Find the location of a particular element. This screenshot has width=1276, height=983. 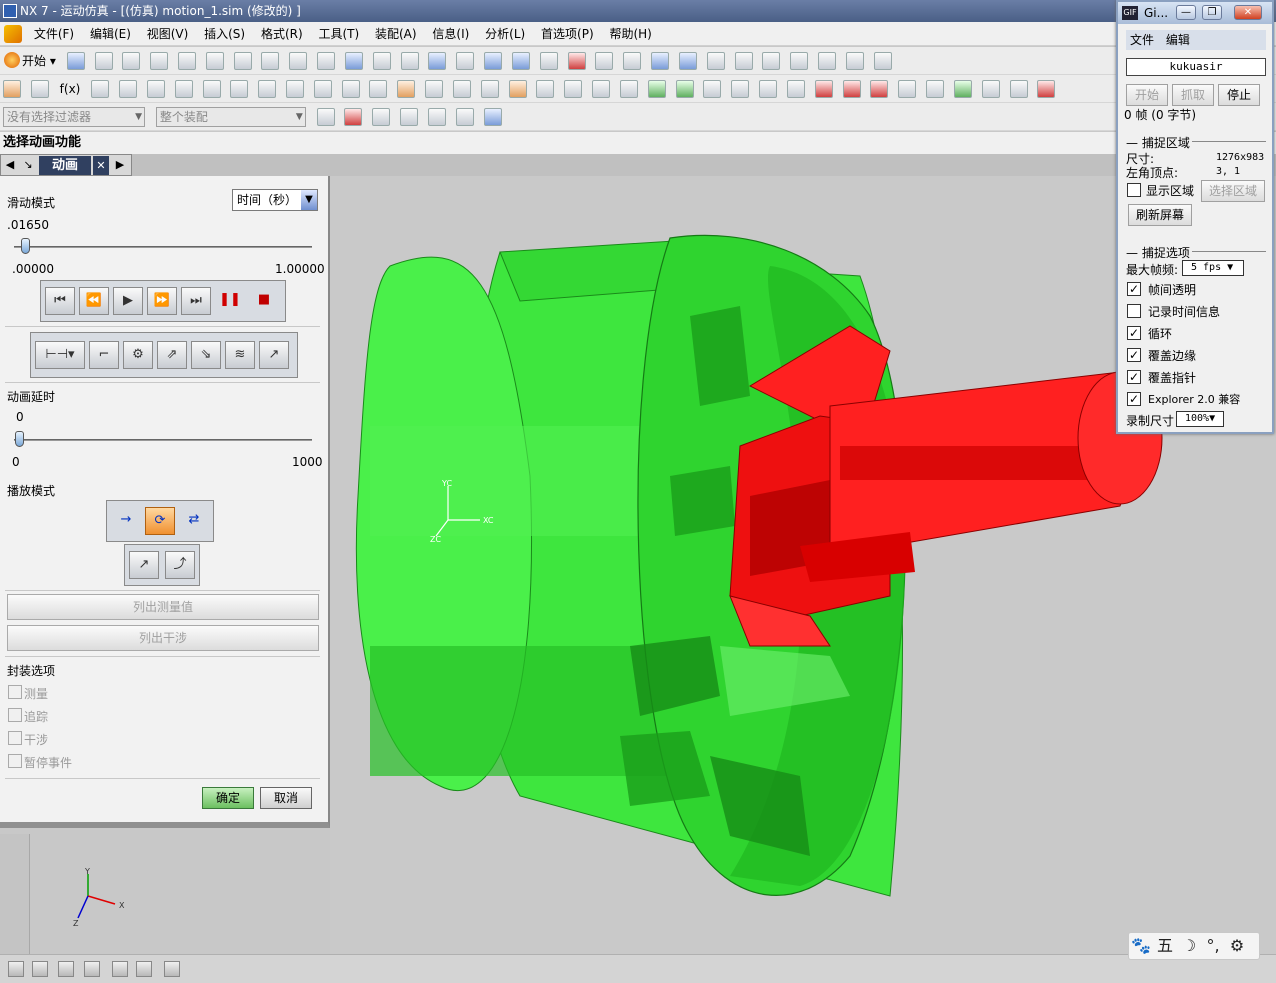

status-wrench-icon is located at coordinates (40, 969).